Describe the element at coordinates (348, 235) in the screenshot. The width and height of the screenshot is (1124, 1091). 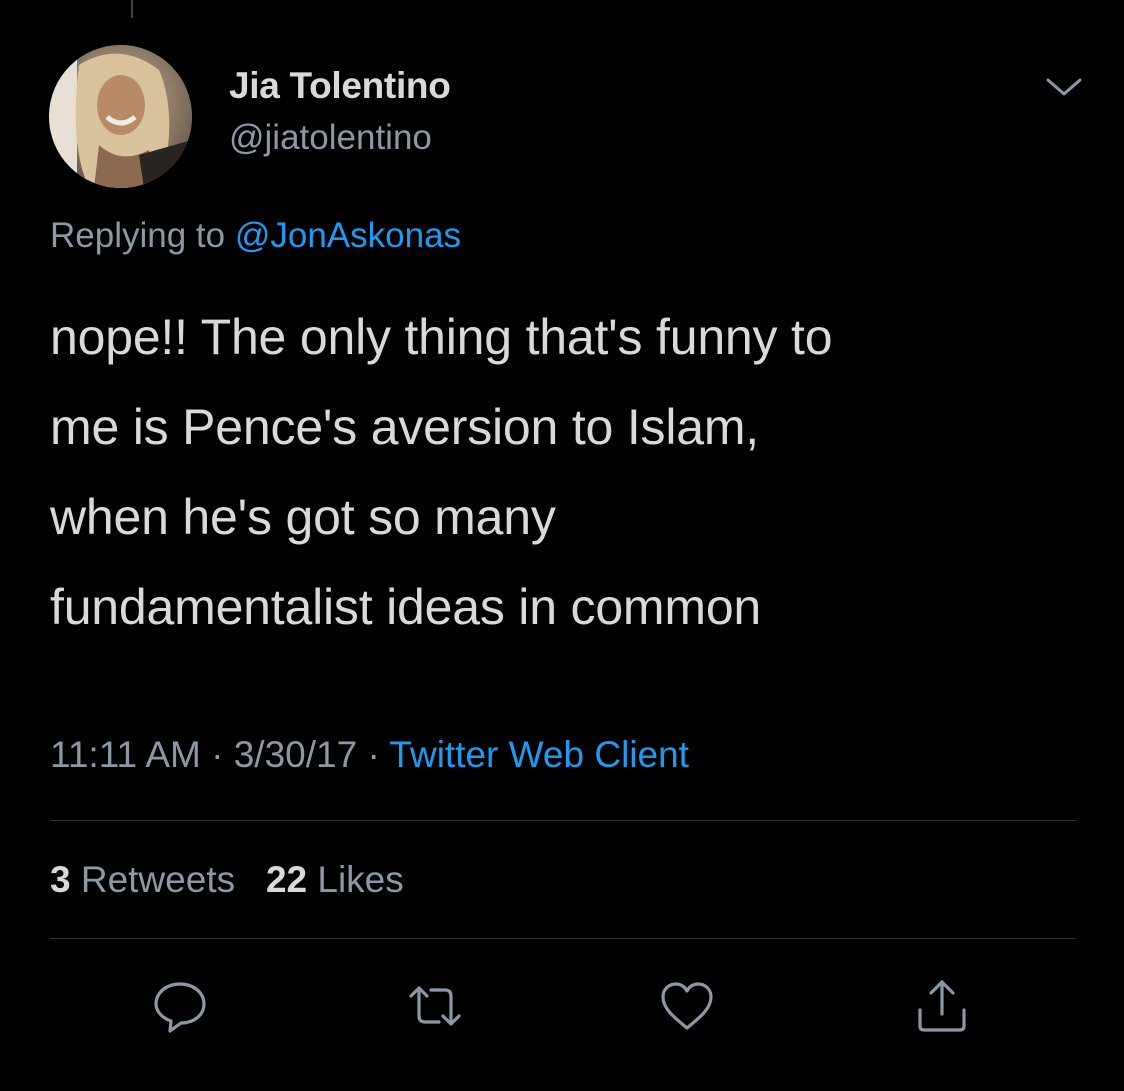
I see `reply-mention-link: @JonAskonas` at that location.